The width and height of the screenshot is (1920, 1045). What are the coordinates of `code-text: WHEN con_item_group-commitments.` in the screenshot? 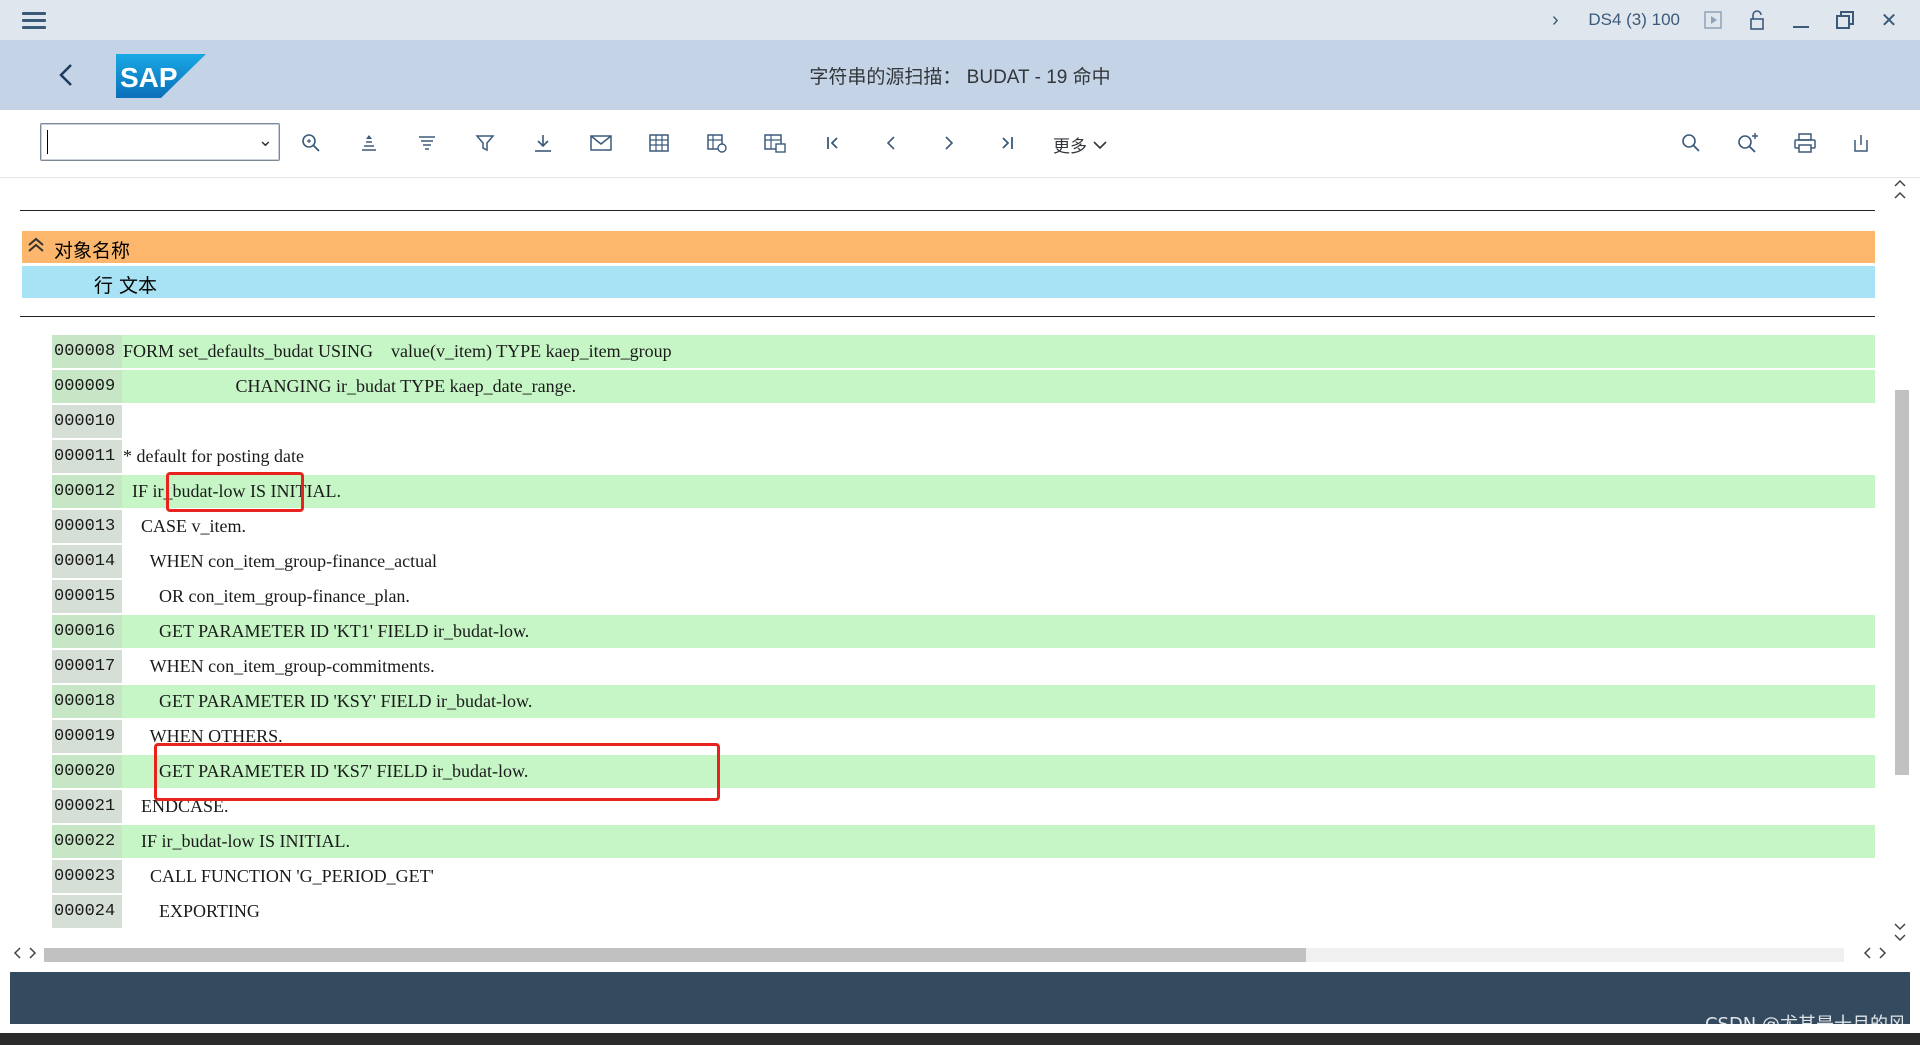 It's located at (279, 666).